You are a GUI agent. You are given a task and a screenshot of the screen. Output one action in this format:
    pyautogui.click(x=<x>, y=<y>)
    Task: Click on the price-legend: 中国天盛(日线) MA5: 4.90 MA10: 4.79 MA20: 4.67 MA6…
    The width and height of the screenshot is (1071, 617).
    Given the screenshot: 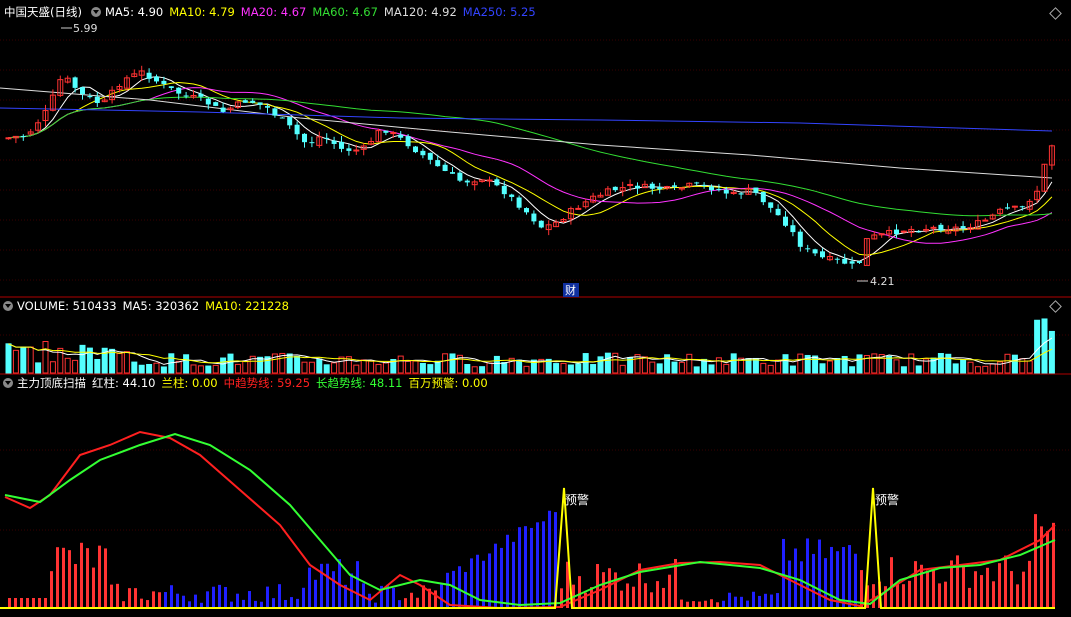 What is the action you would take?
    pyautogui.click(x=271, y=12)
    